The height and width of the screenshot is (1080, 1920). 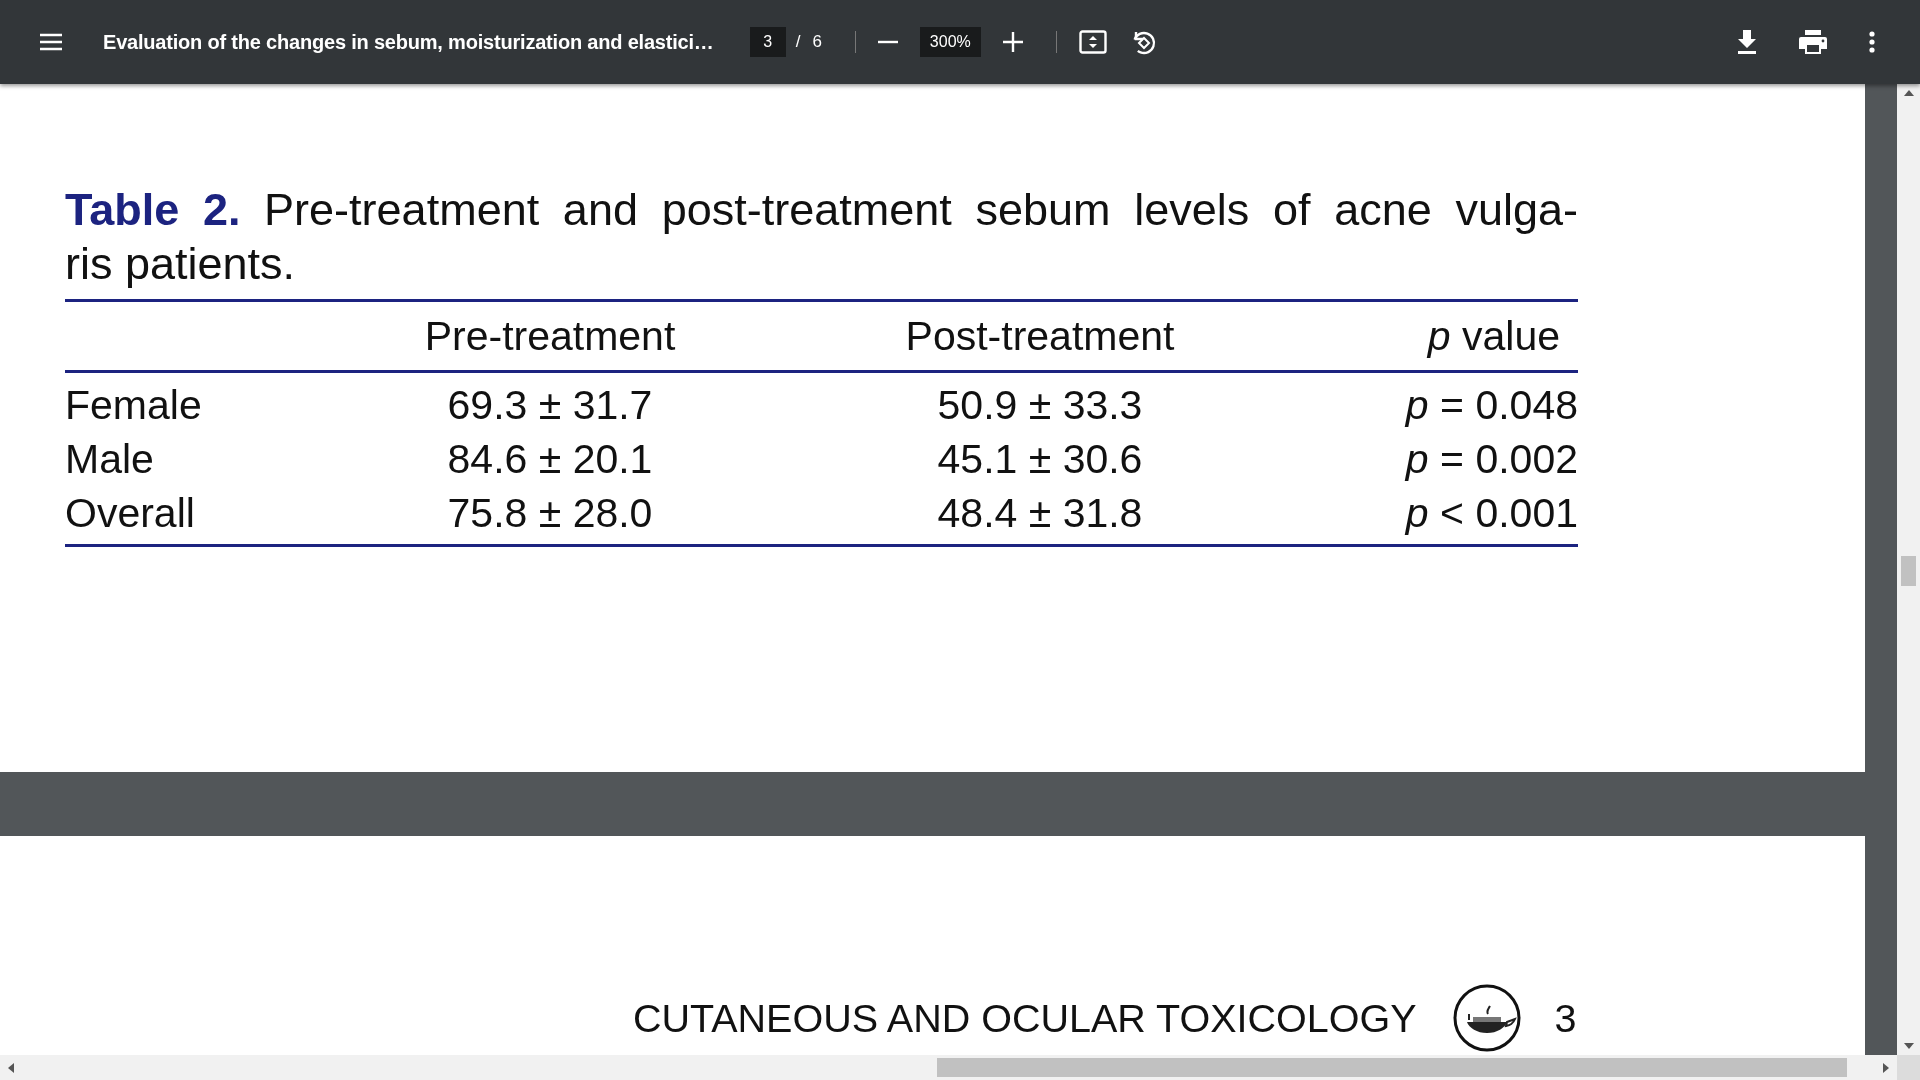 What do you see at coordinates (1025, 1018) in the screenshot?
I see `journal-name: CUTANEOUS AND OCULAR TOXICOLOGY` at bounding box center [1025, 1018].